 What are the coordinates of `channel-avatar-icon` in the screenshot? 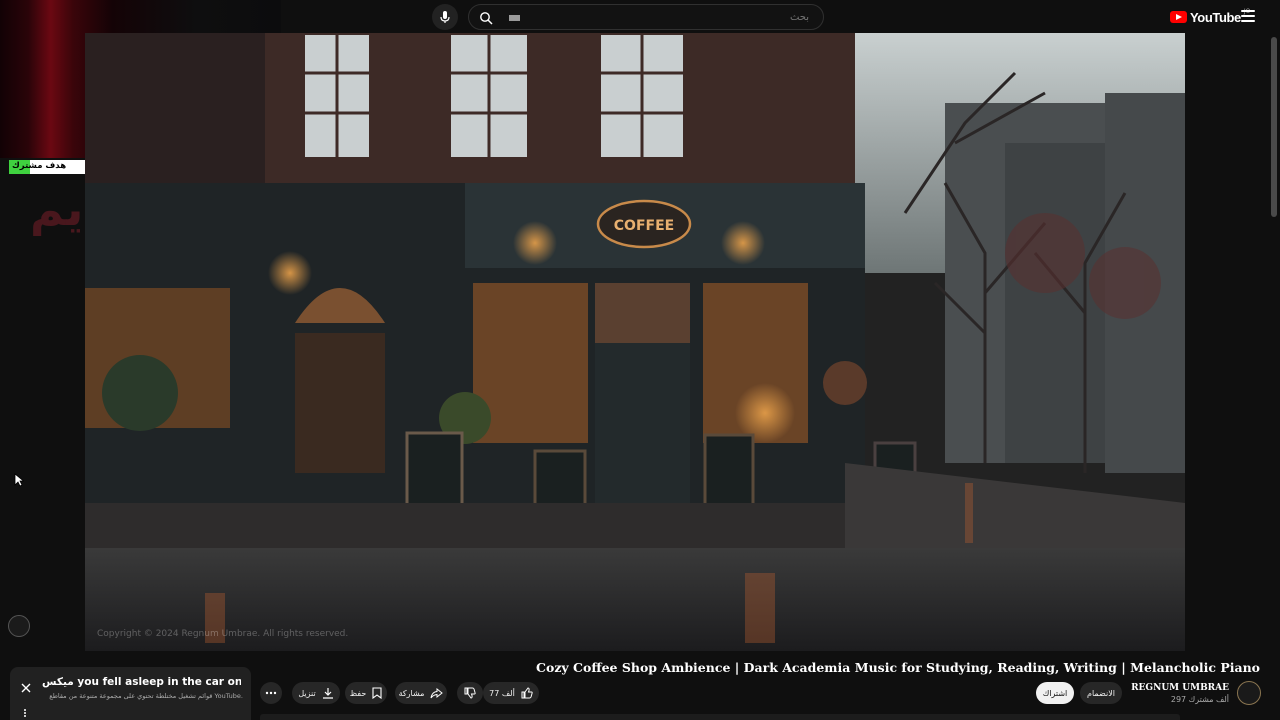 It's located at (19, 626).